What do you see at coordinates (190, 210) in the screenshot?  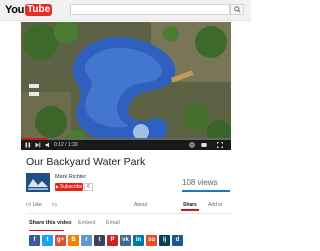 I see `active-tab-indicator` at bounding box center [190, 210].